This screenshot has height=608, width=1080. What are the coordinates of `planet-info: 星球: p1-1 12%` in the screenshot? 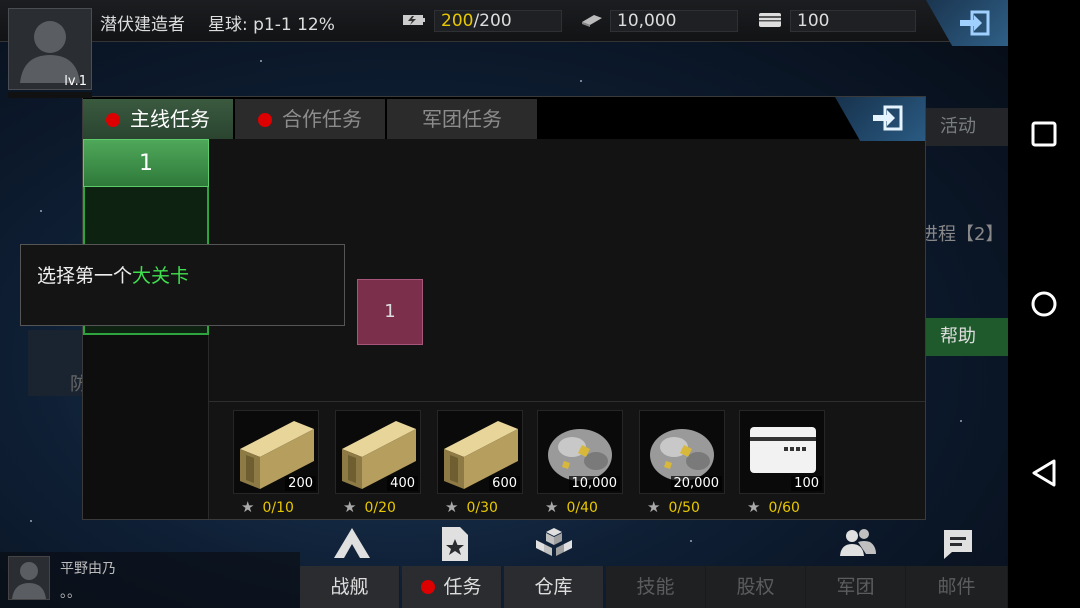 It's located at (271, 25).